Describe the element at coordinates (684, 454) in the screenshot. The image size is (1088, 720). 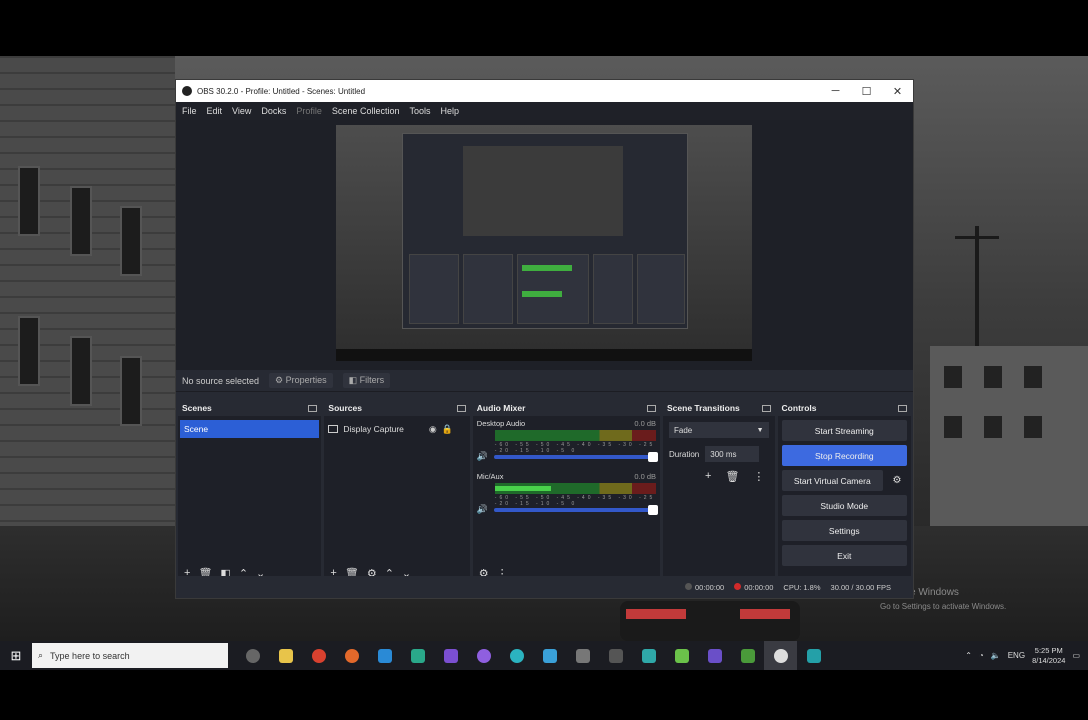
I see `duration-label: Duration` at that location.